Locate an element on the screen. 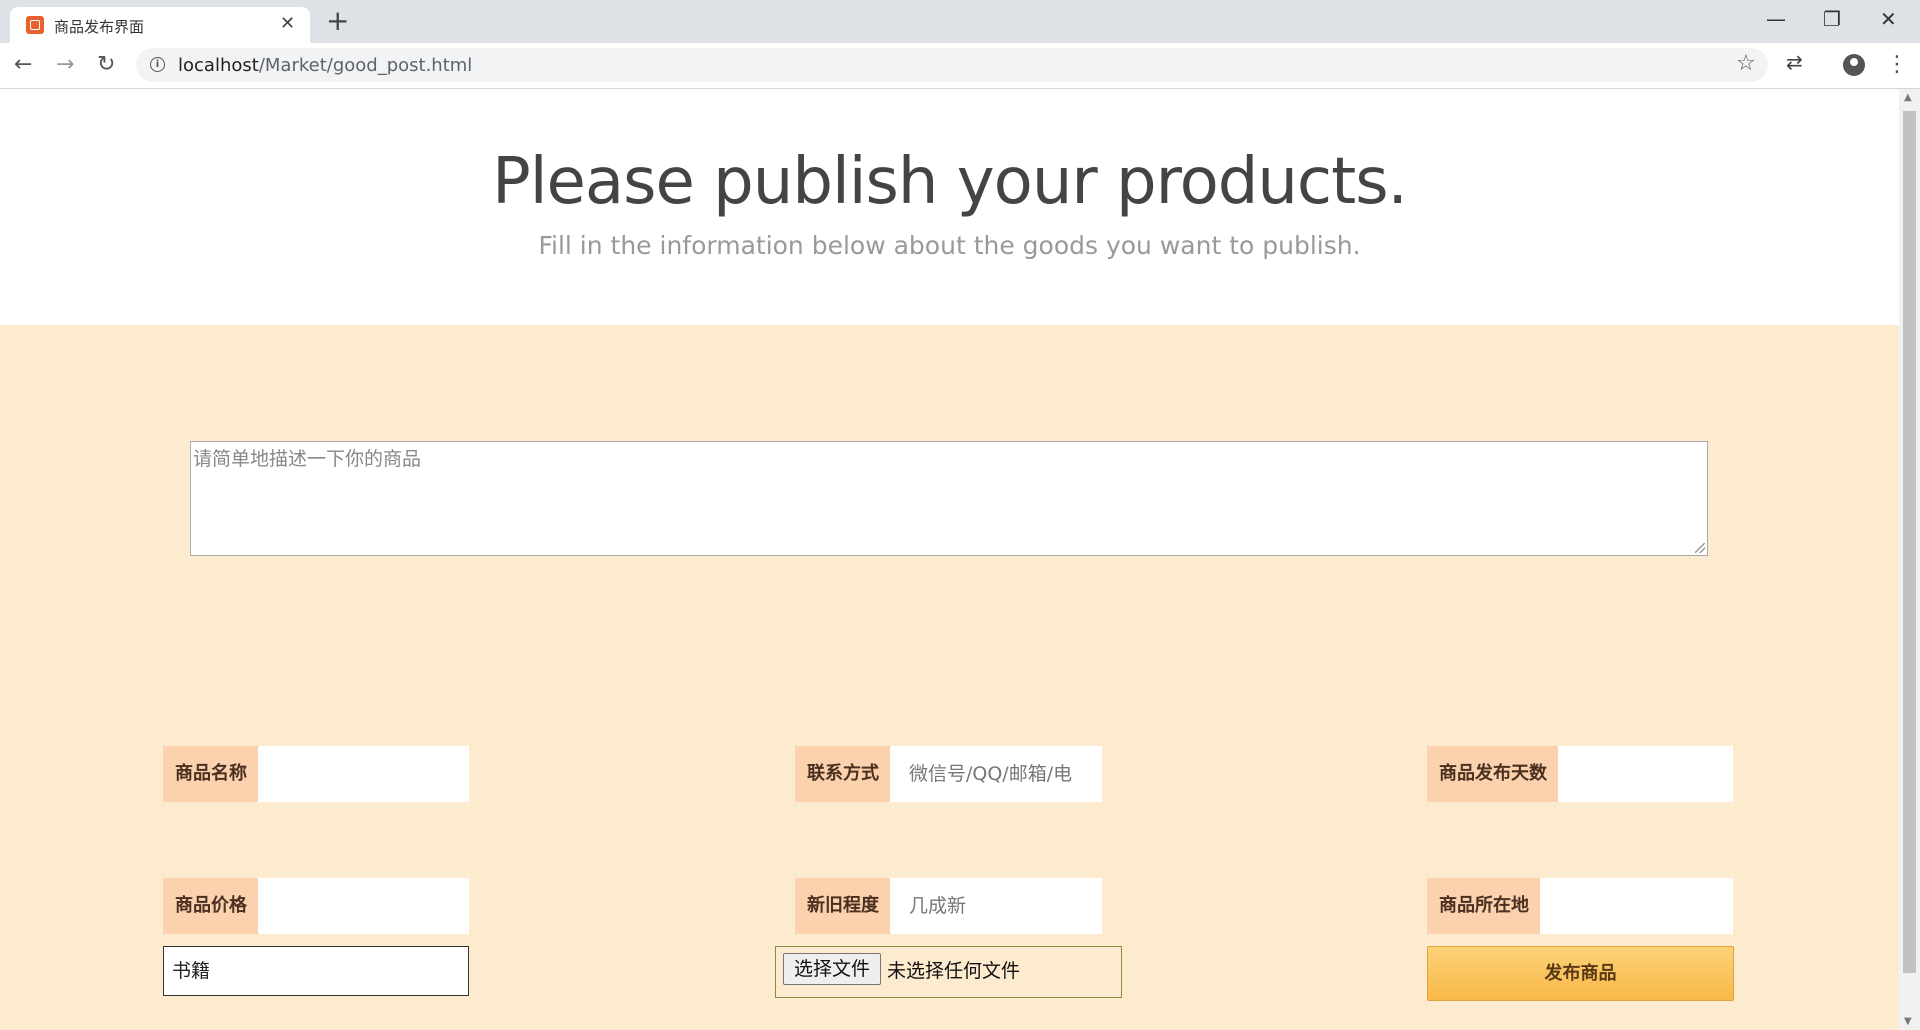  url-host: localhost is located at coordinates (218, 65).